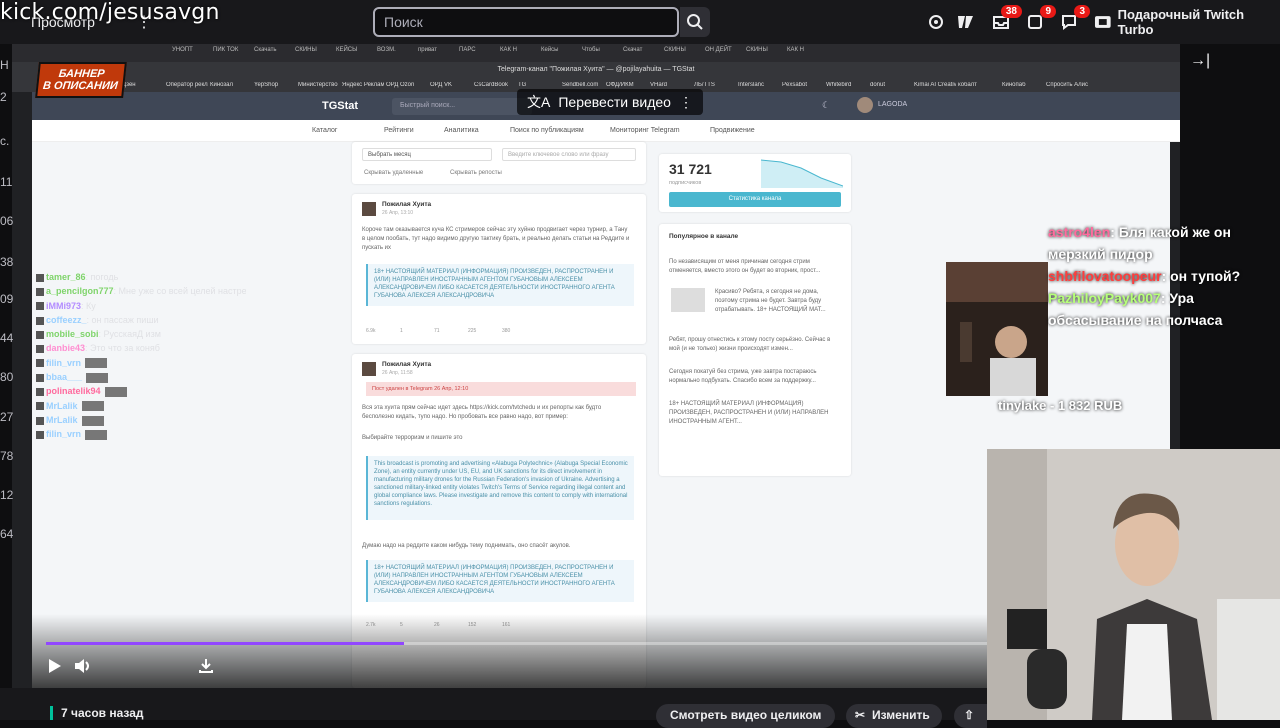  What do you see at coordinates (1163, 243) in the screenshot?
I see `overlay-chat-message: astro4len: Бля какой же он мерзкий пидор` at bounding box center [1163, 243].